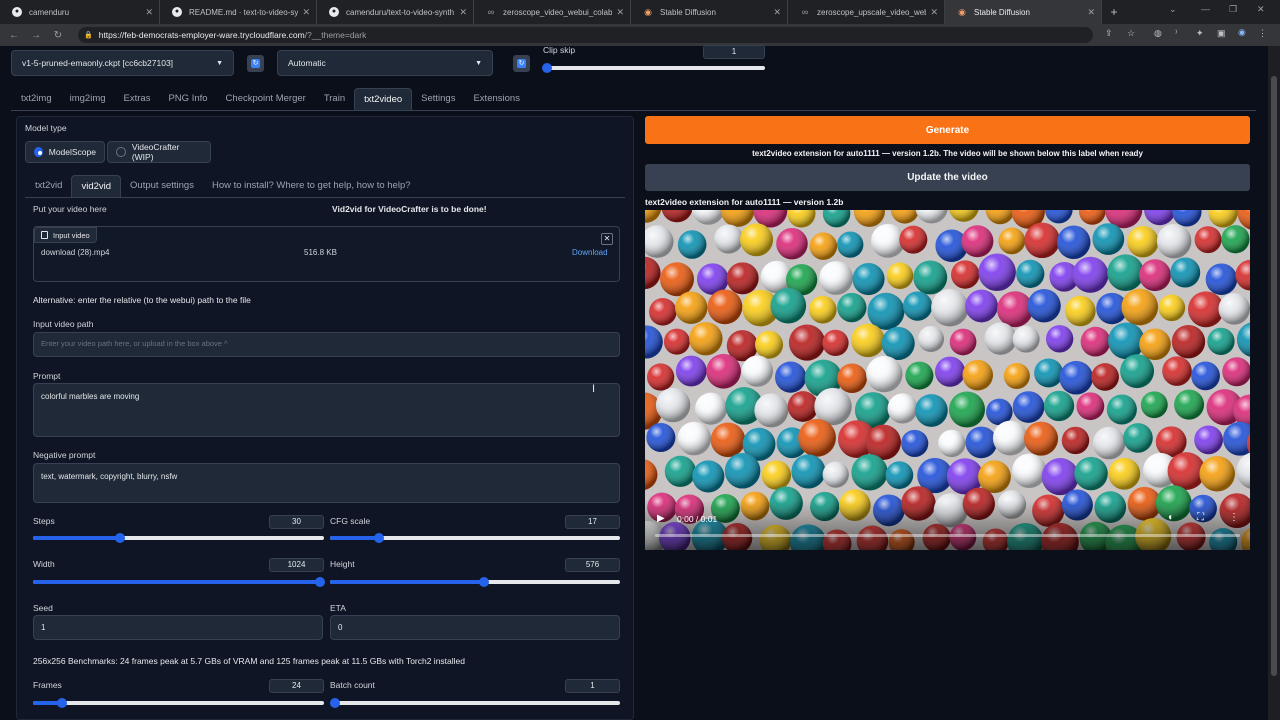 This screenshot has width=1280, height=720. Describe the element at coordinates (385, 63) in the screenshot. I see `vae-dropdown: Automatic ▼` at that location.